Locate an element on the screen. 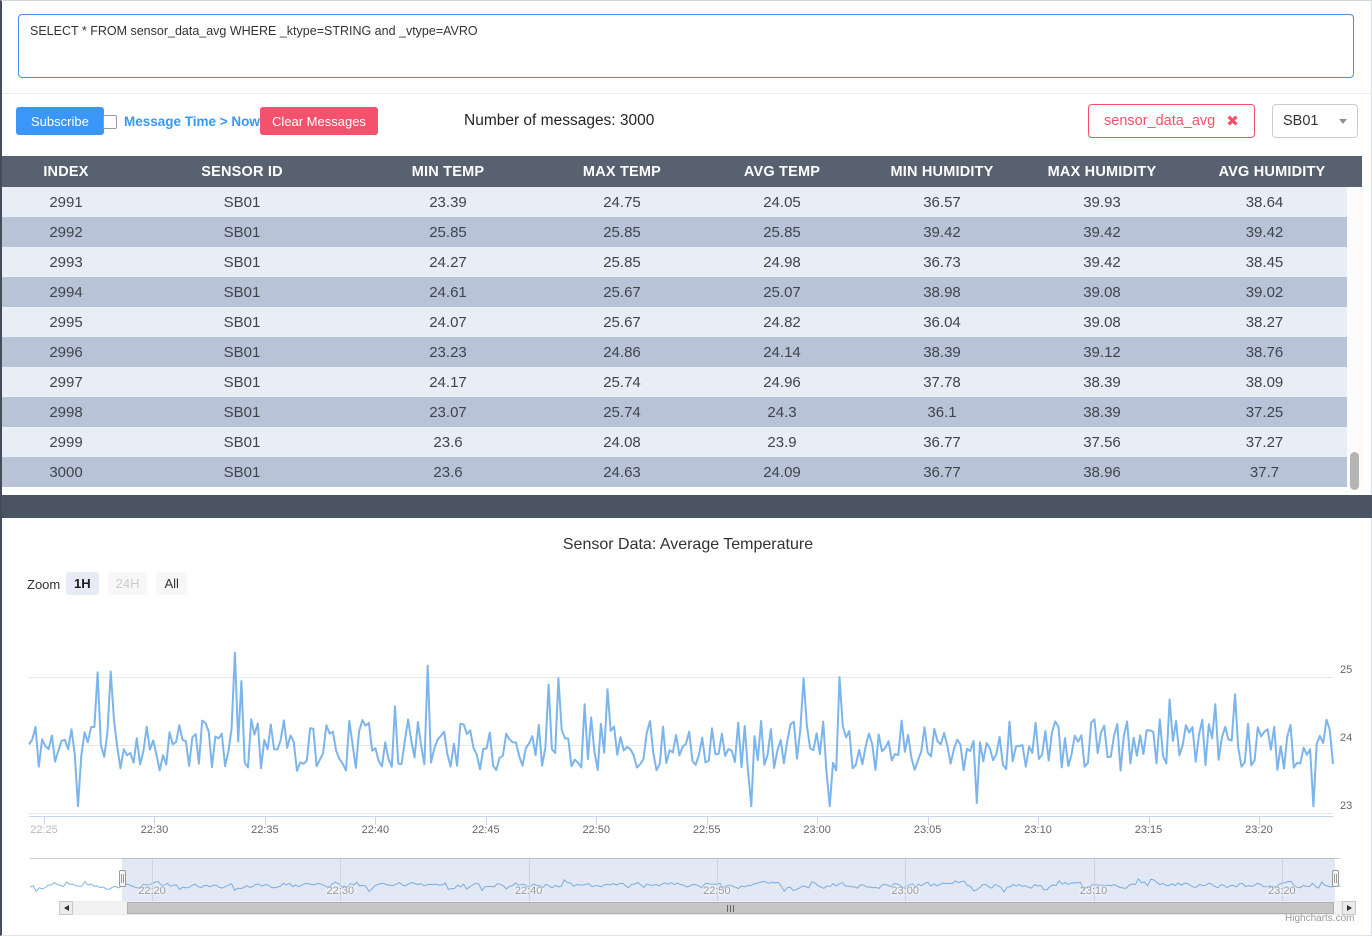  table-cell: 24.3 is located at coordinates (782, 412).